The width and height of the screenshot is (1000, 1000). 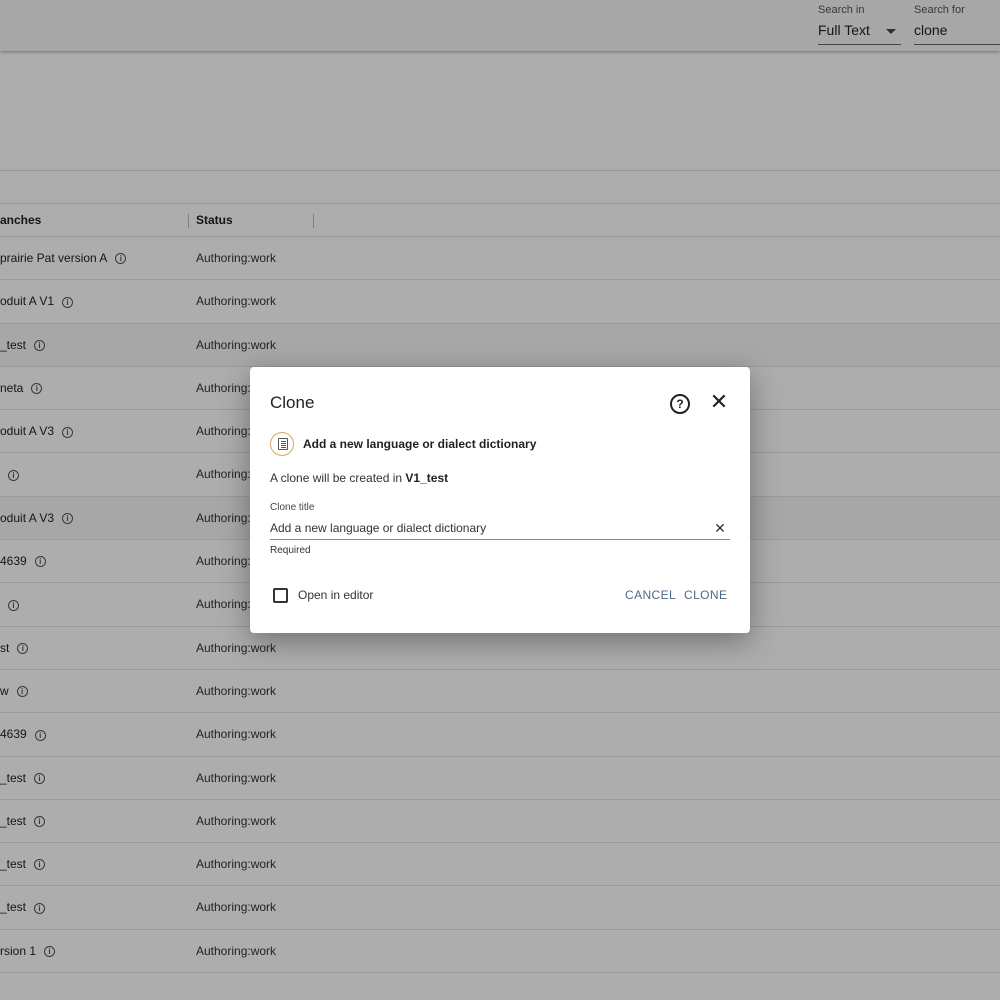 I want to click on clone-title-input, so click(x=500, y=528).